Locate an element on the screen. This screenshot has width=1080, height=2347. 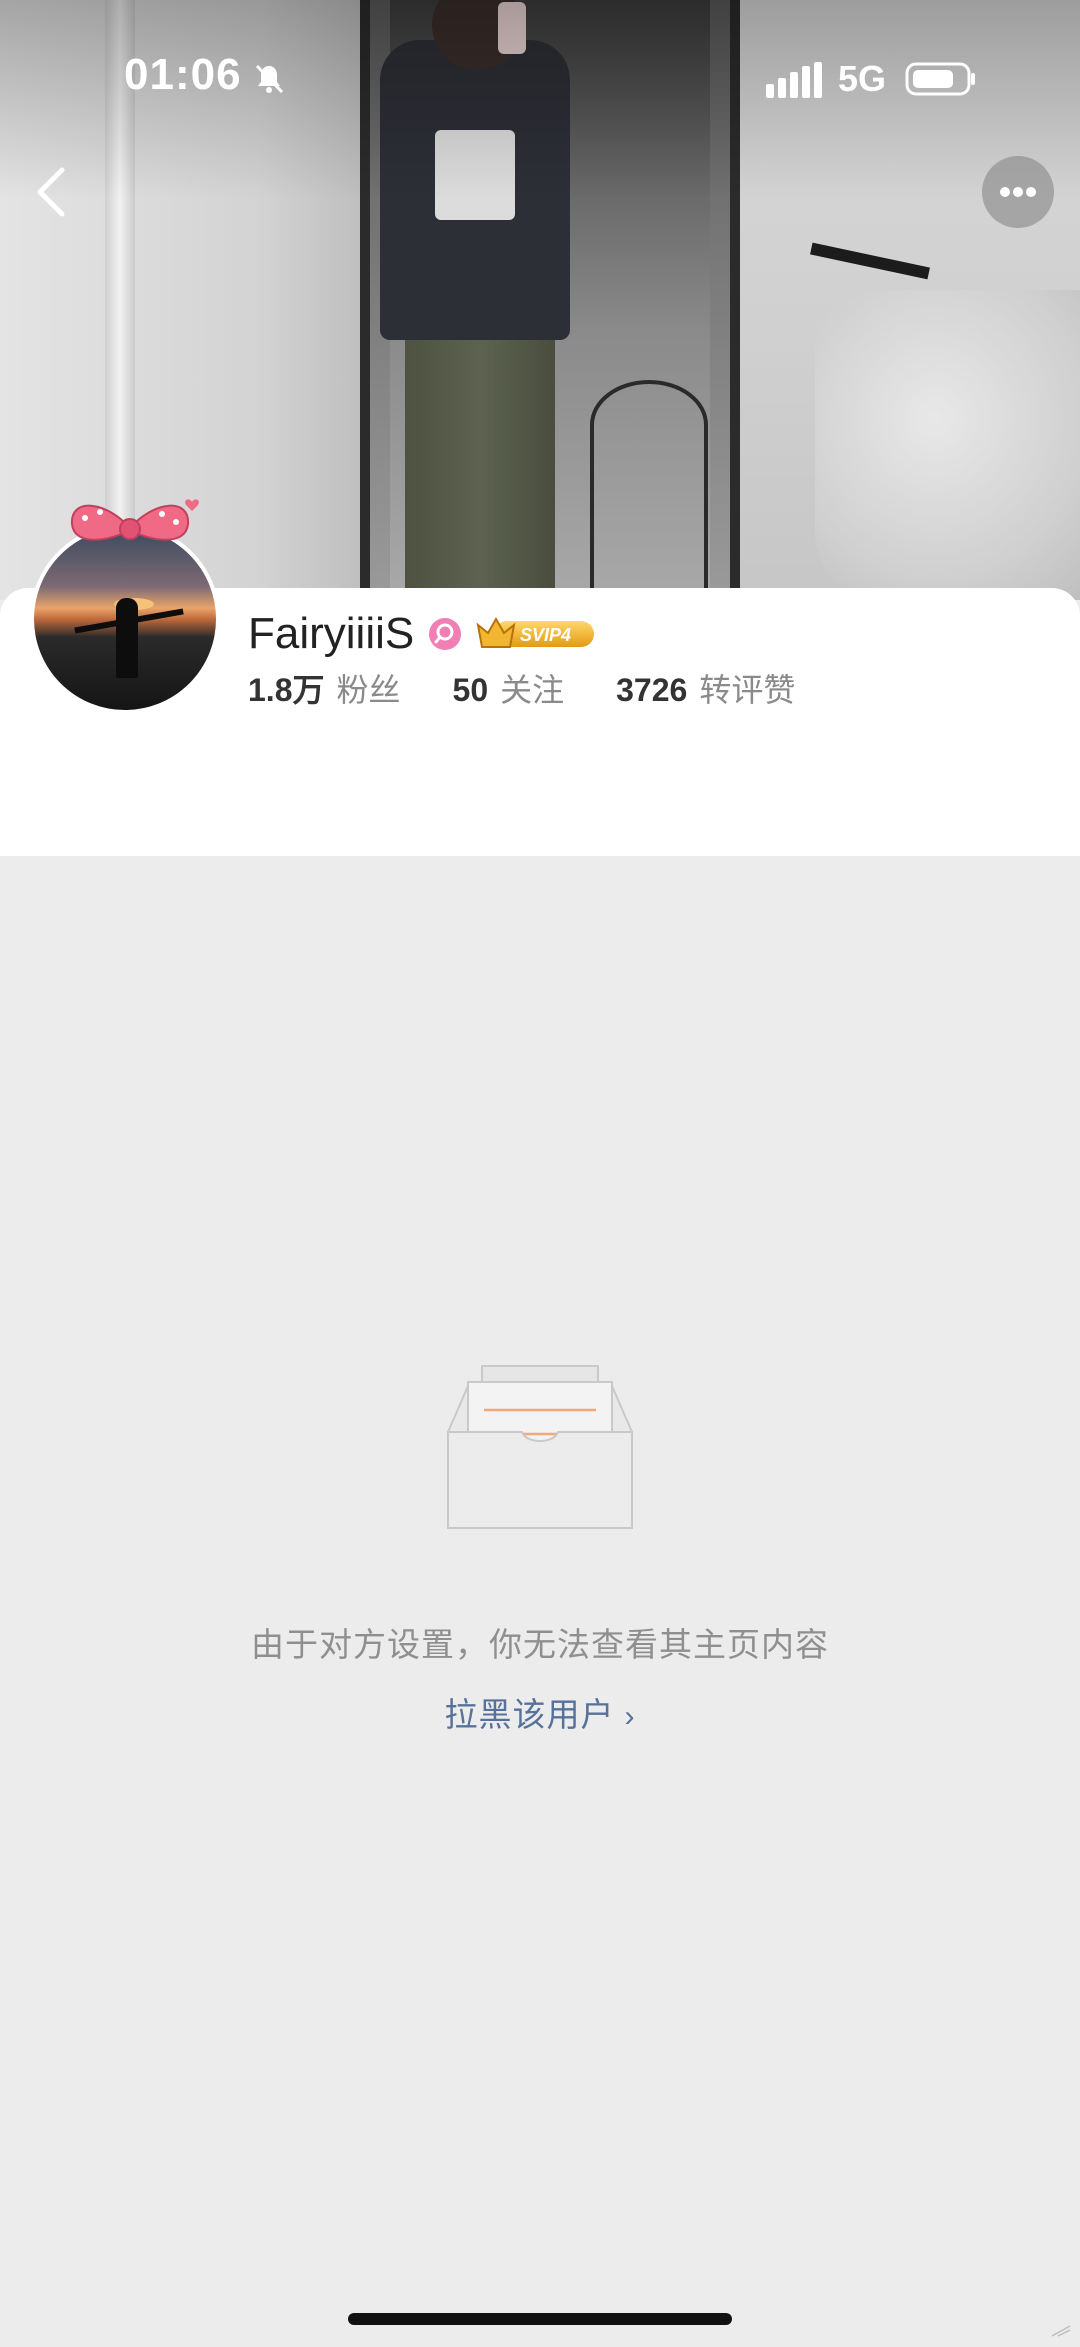
network-type: 5G is located at coordinates (862, 78).